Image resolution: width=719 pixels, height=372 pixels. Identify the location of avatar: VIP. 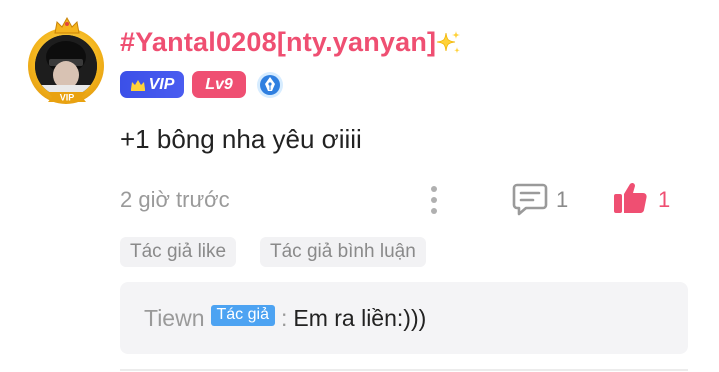
(67, 61).